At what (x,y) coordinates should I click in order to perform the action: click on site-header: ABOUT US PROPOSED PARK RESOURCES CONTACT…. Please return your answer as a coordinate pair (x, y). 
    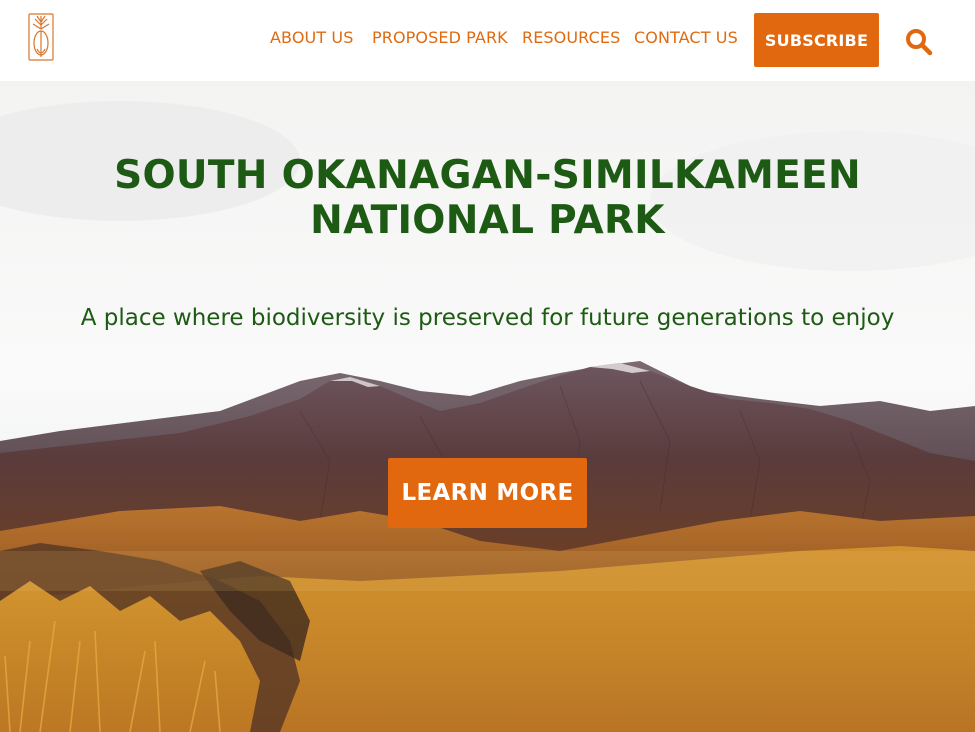
    Looking at the image, I should click on (487, 40).